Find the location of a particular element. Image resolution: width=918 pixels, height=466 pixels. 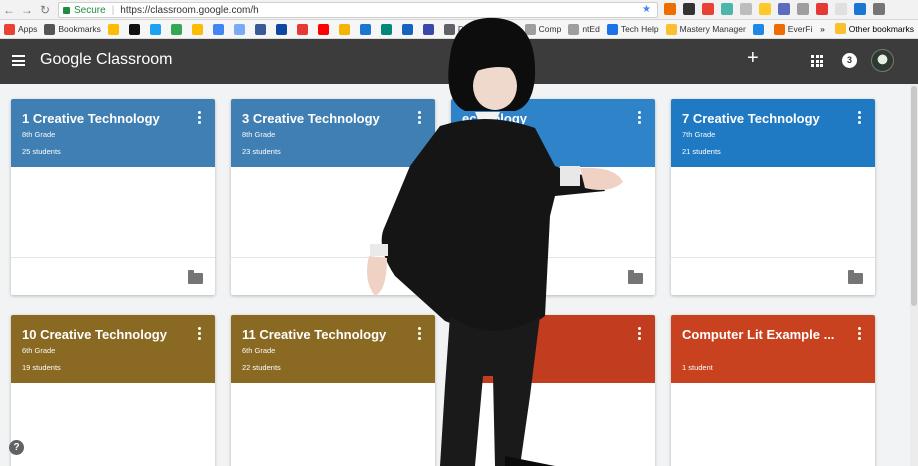

bookmark-star-icon: ★ is located at coordinates (646, 9).